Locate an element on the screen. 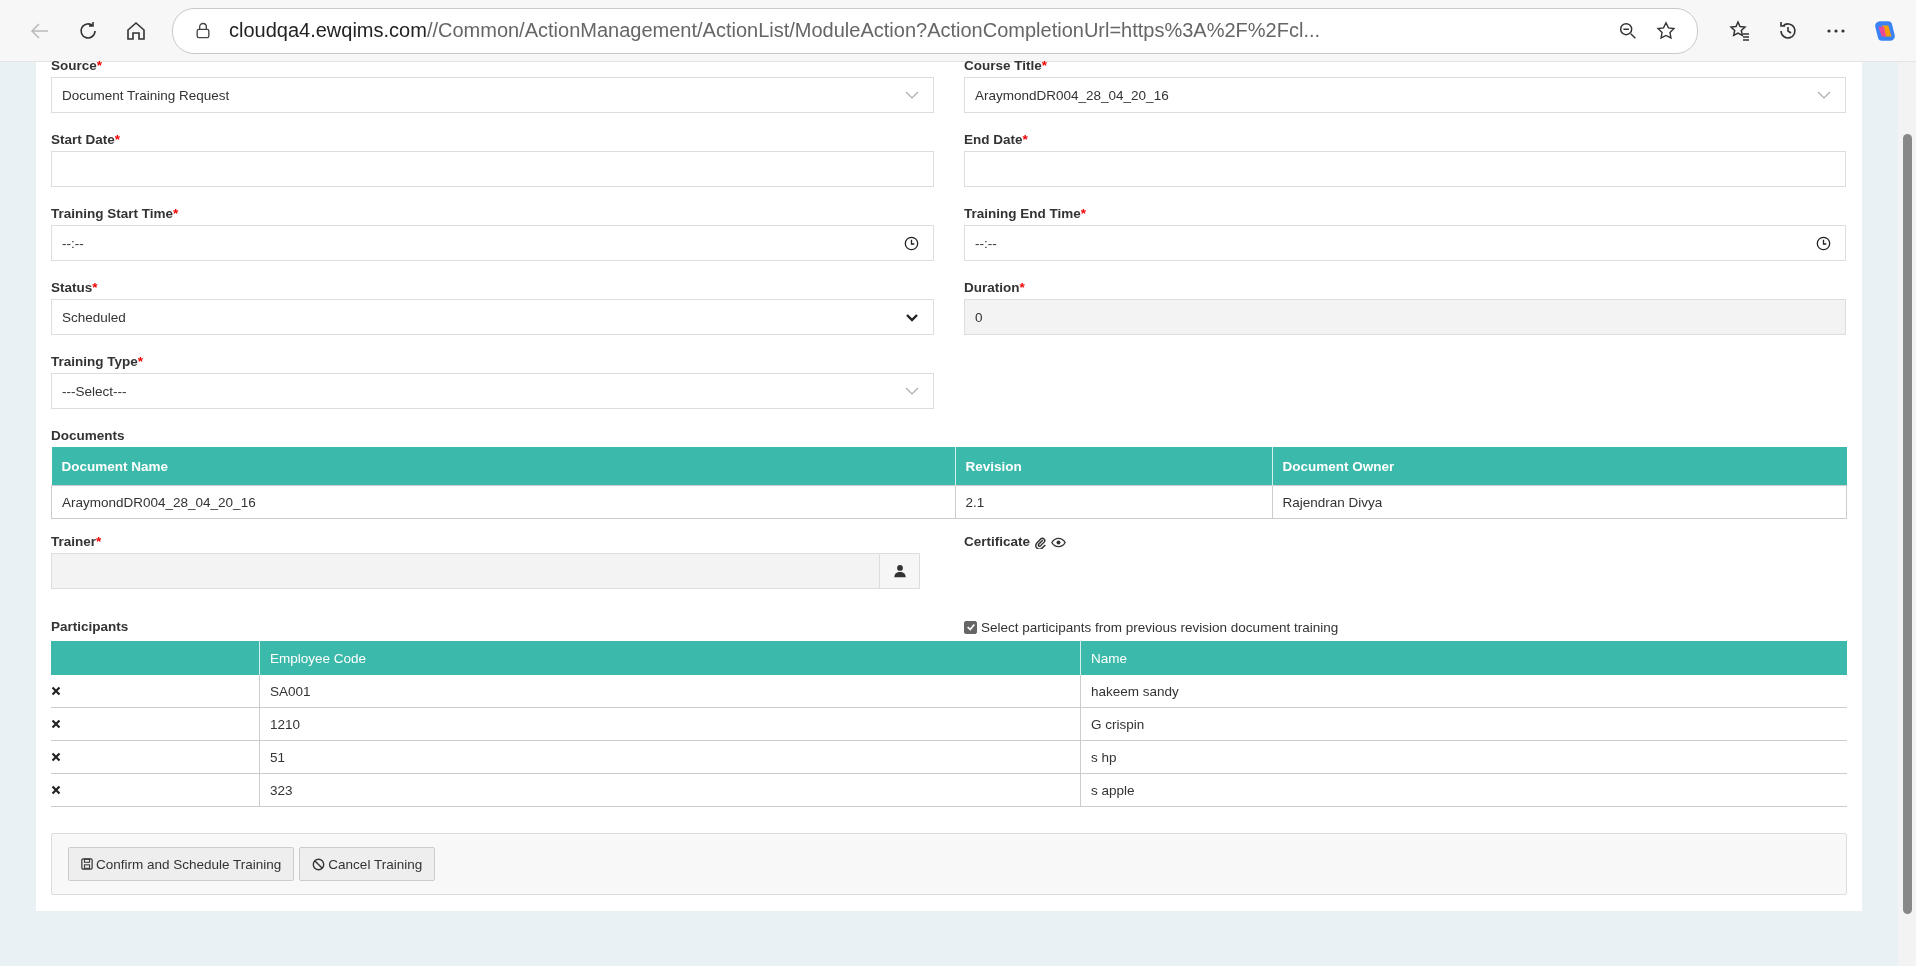  confirm-button: Confirm and Schedule Training is located at coordinates (181, 864).